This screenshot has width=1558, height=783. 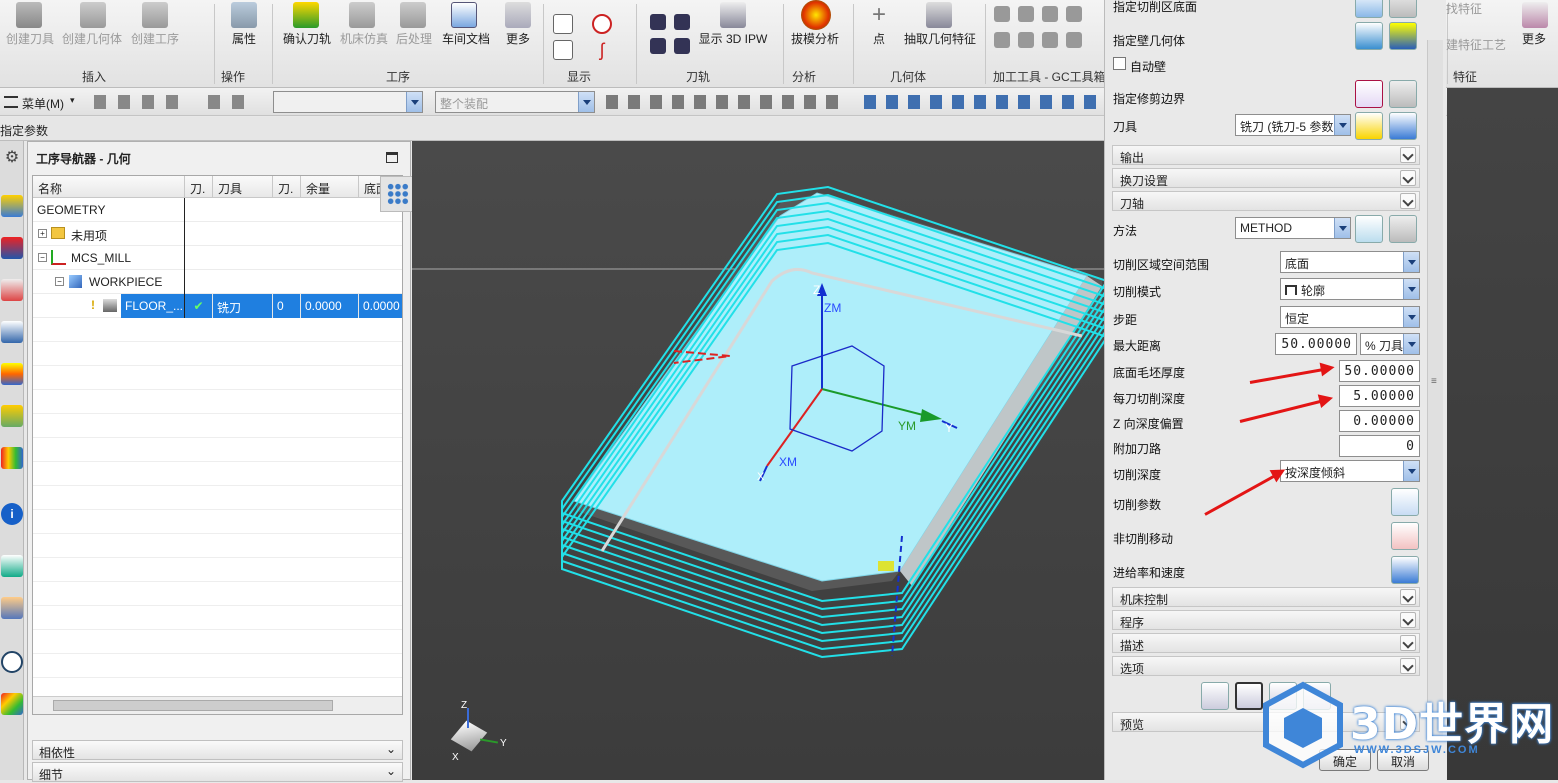 What do you see at coordinates (1403, 229) in the screenshot?
I see `wrench-icon` at bounding box center [1403, 229].